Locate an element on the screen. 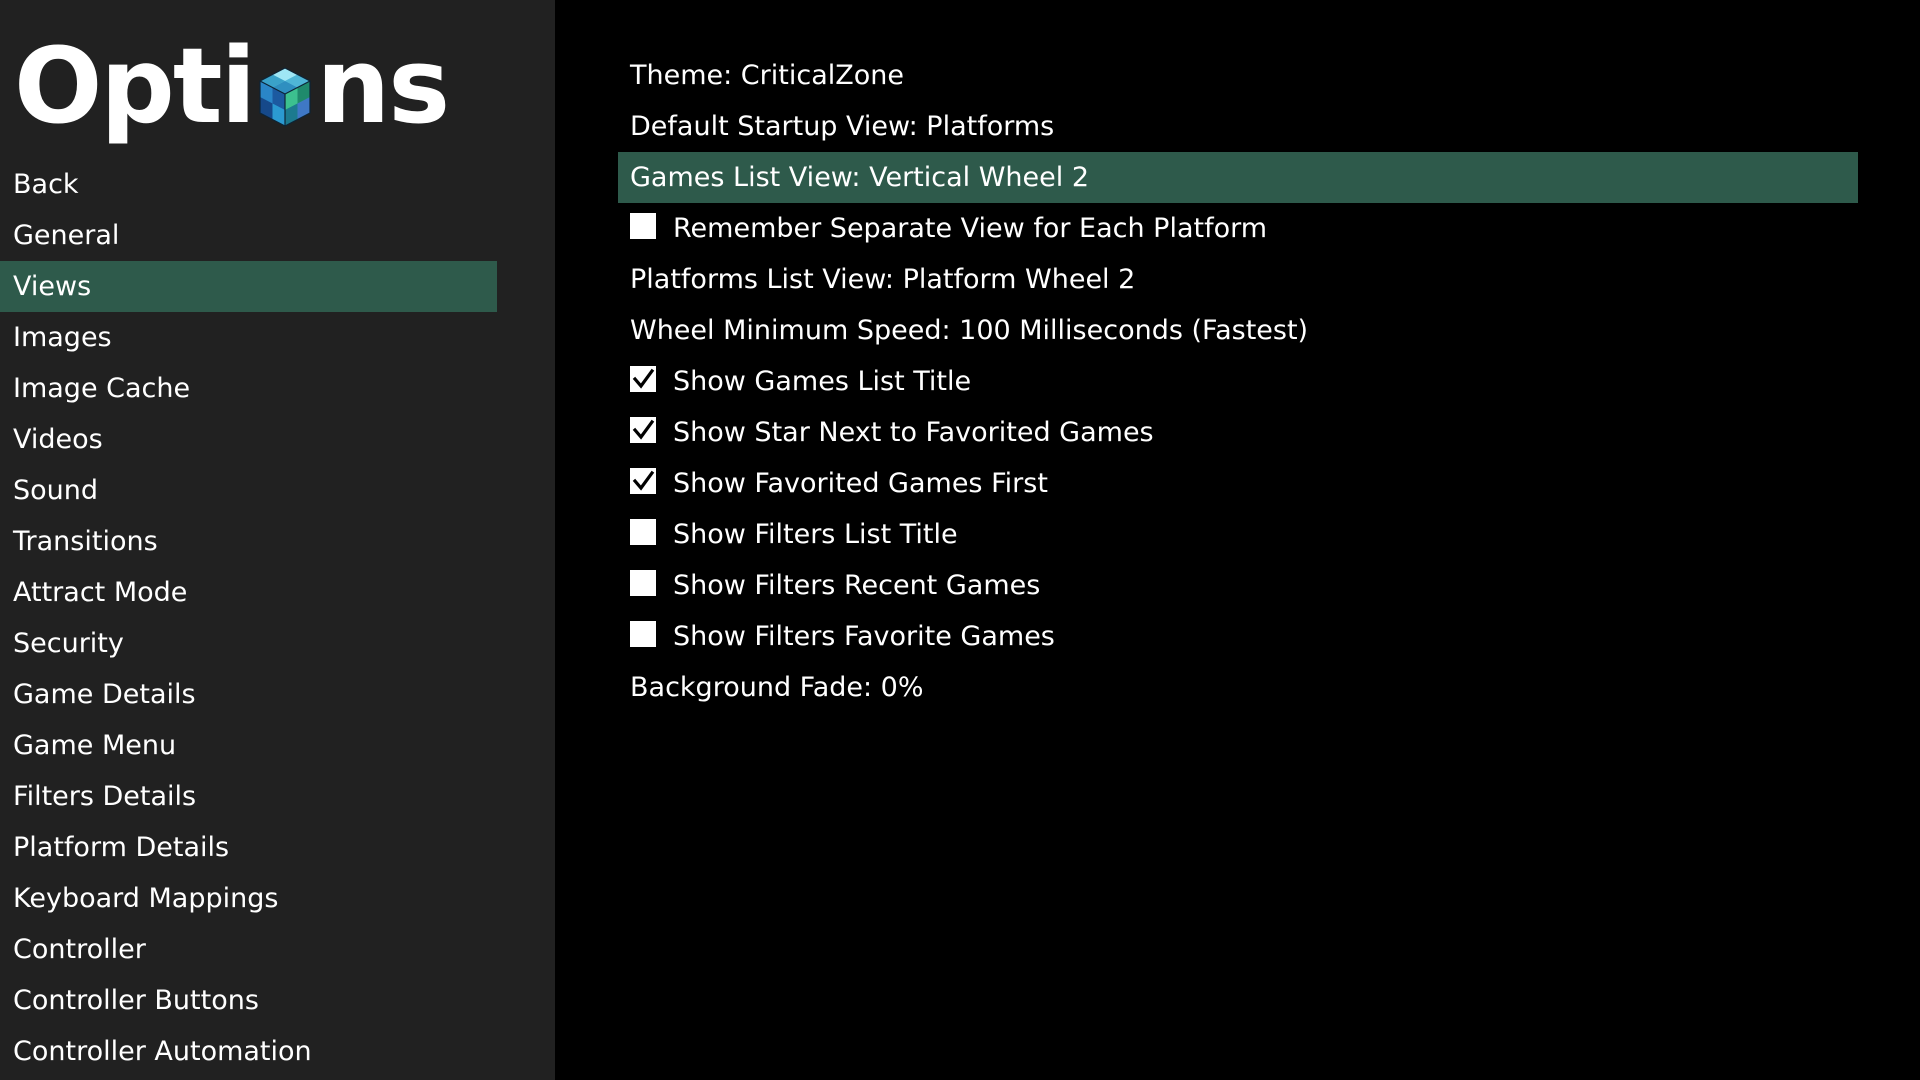 The height and width of the screenshot is (1080, 1920). sidebar-item-label: Keyboard Mappings is located at coordinates (146, 898).